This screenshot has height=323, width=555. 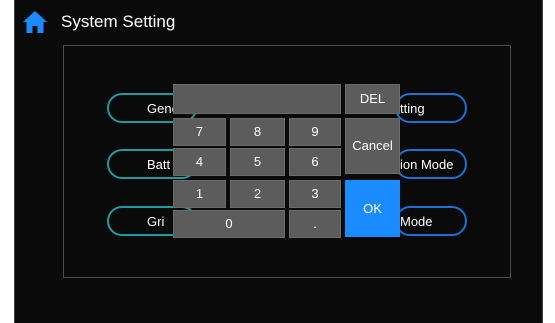 What do you see at coordinates (372, 208) in the screenshot?
I see `ok-button: OK` at bounding box center [372, 208].